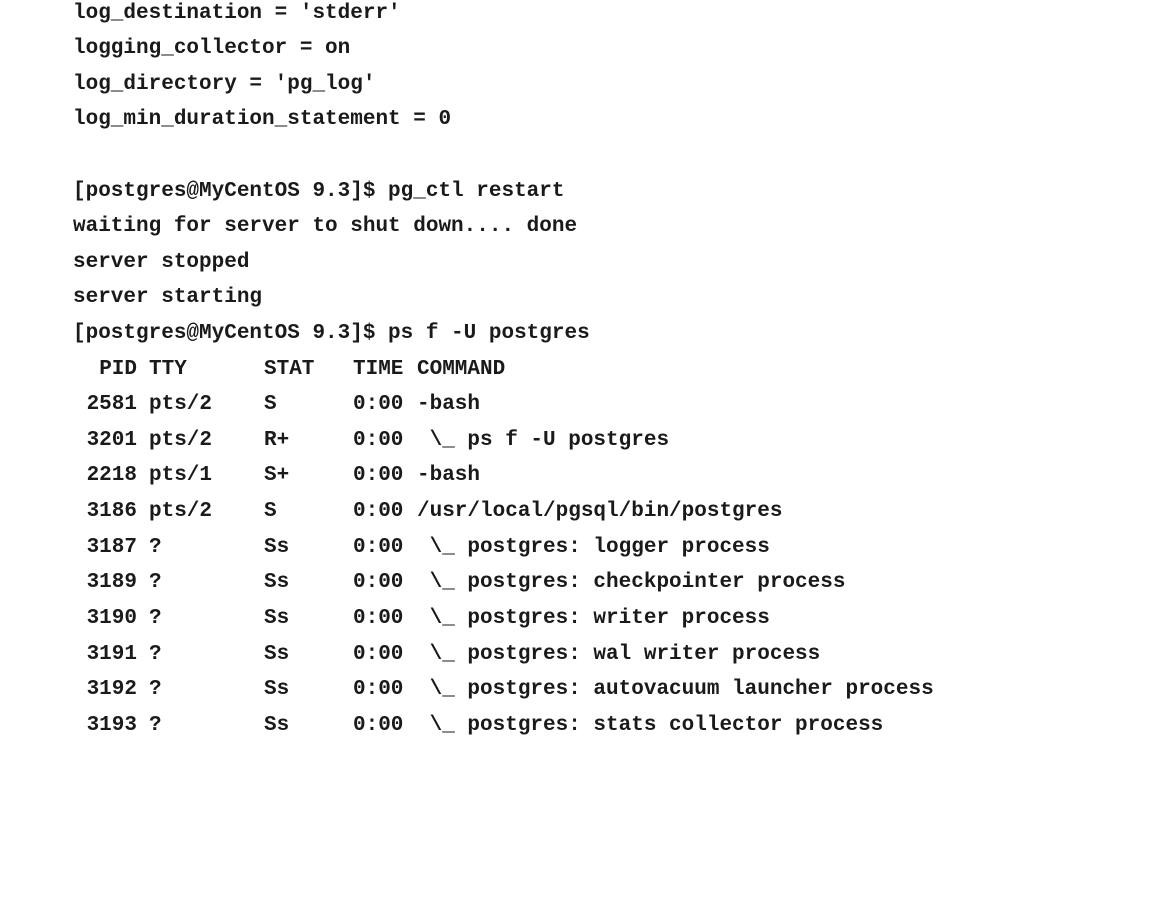 This screenshot has height=908, width=1157. Describe the element at coordinates (608, 370) in the screenshot. I see `ps-table-header: PID TTY STAT TIME COMMAND` at that location.